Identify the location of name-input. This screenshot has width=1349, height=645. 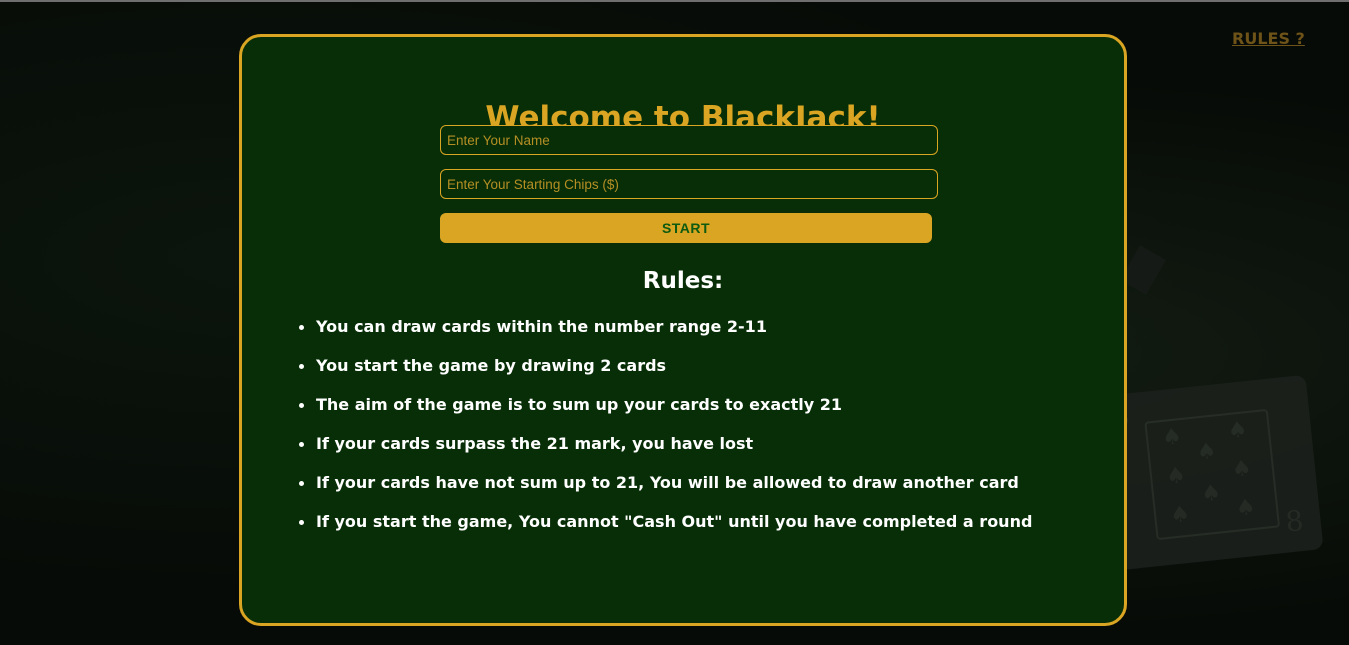
(689, 140).